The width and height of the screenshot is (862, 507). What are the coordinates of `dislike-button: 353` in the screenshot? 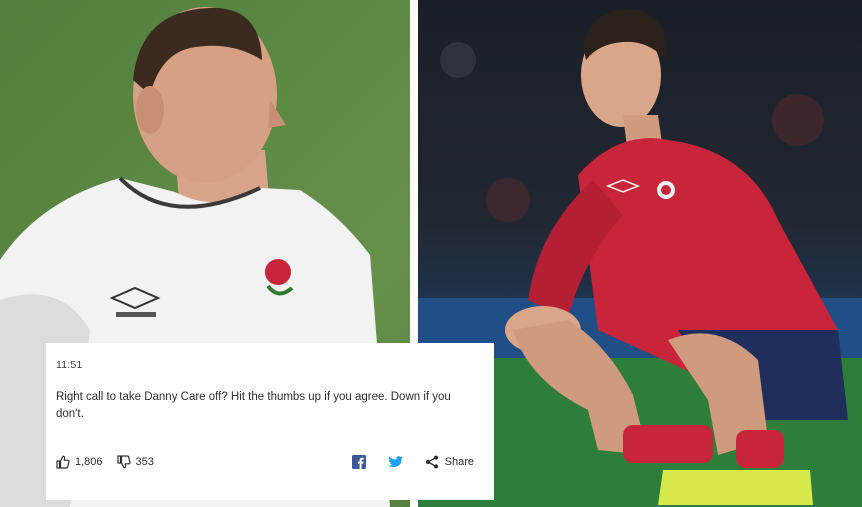 It's located at (135, 462).